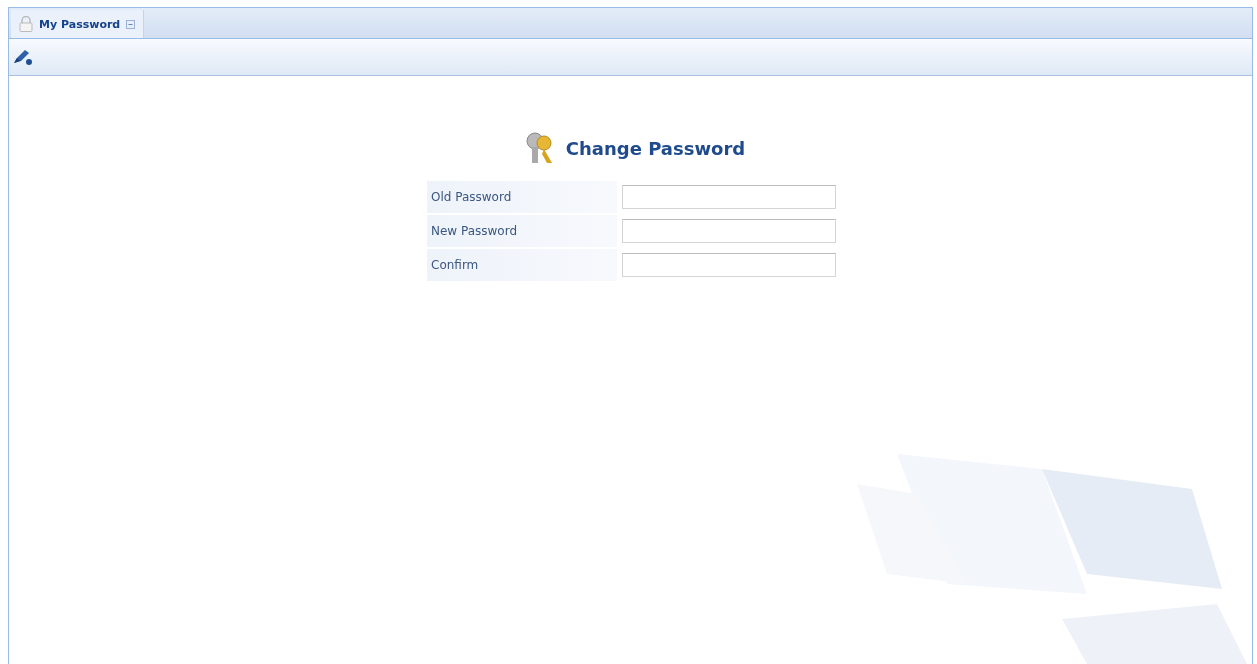  I want to click on field-label: New Password, so click(522, 231).